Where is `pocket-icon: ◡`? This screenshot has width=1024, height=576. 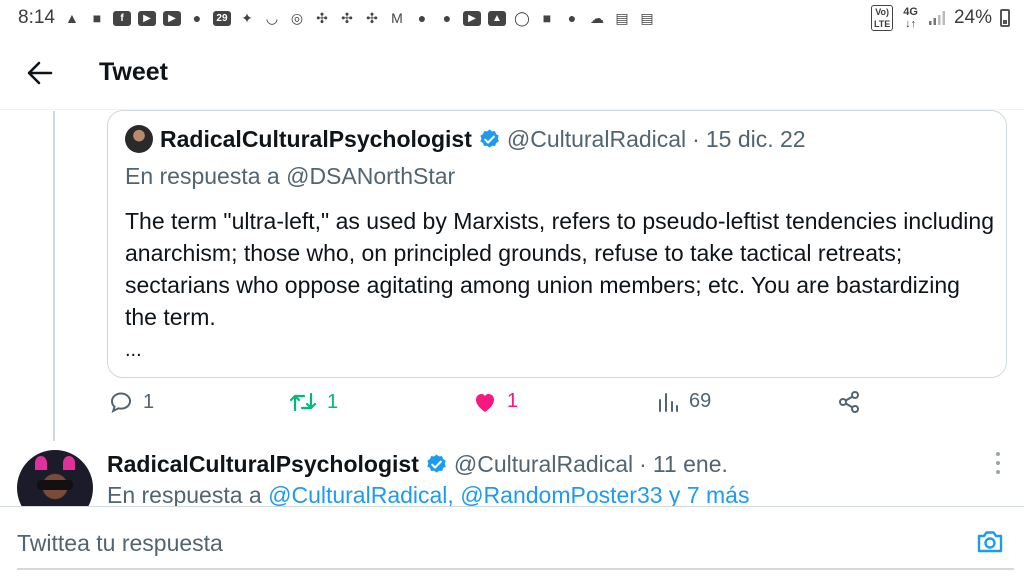
pocket-icon: ◡ is located at coordinates (272, 17).